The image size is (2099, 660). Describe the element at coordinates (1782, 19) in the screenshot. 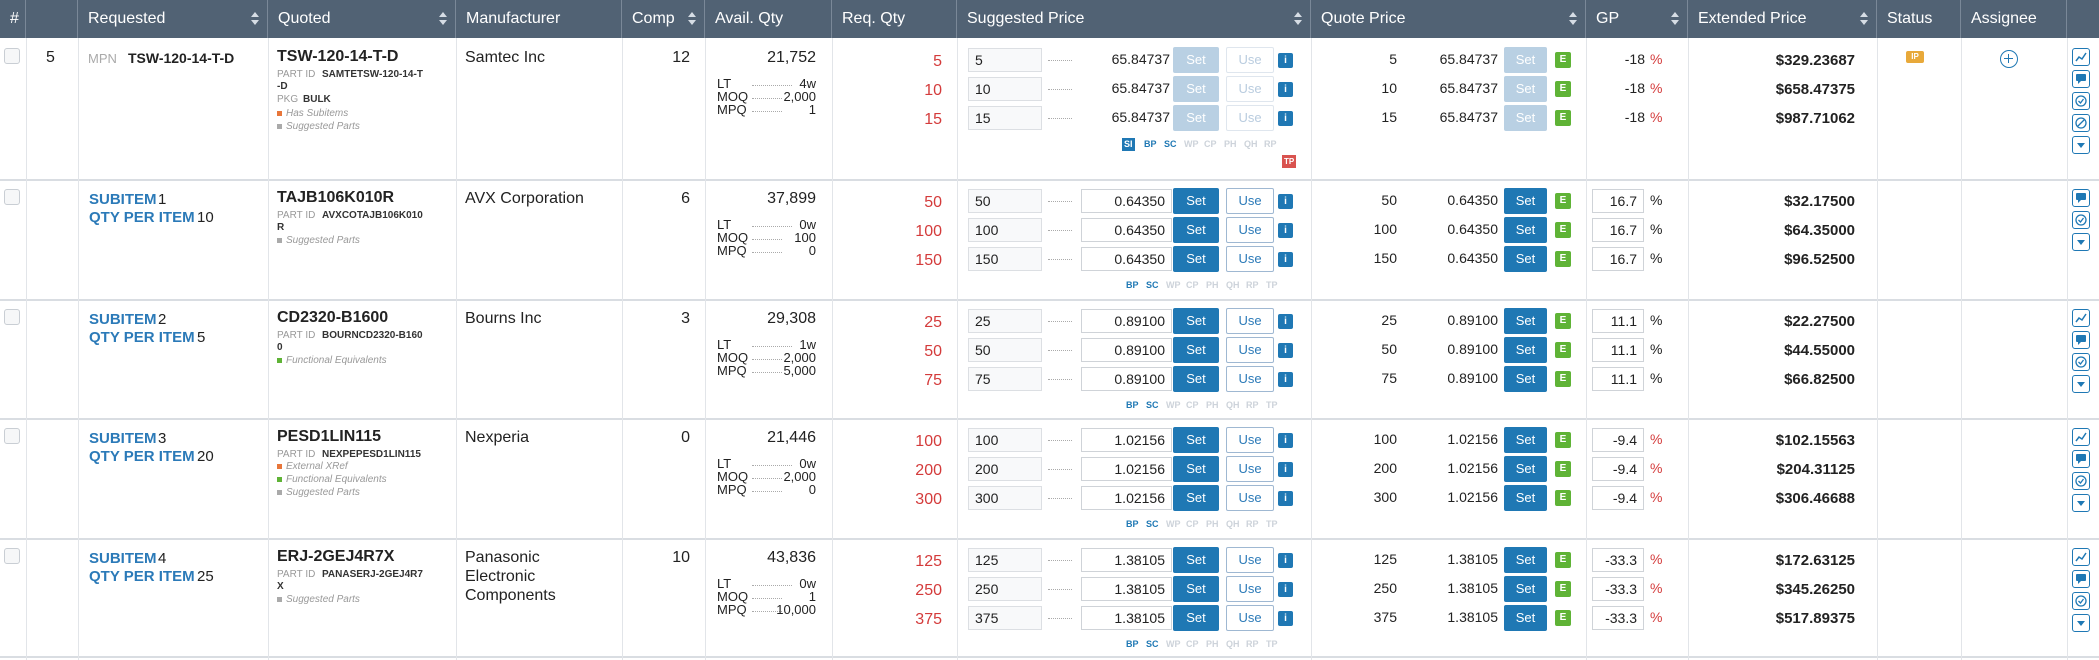

I see `col-header-extended: Extended Price` at that location.